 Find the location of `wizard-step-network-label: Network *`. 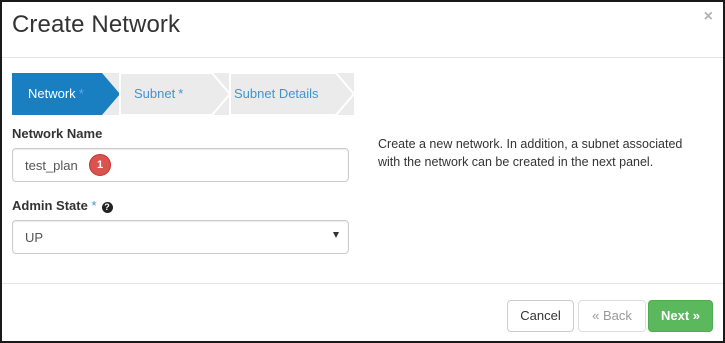

wizard-step-network-label: Network * is located at coordinates (56, 93).